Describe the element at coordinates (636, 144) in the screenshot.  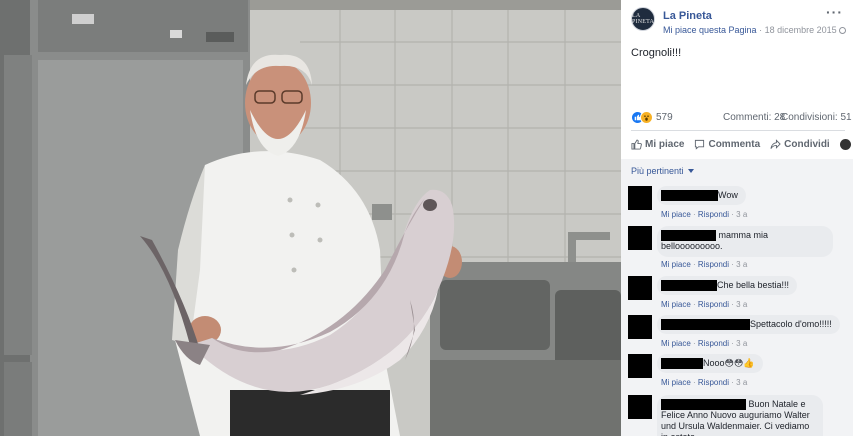
I see `thumbs-up-icon` at that location.